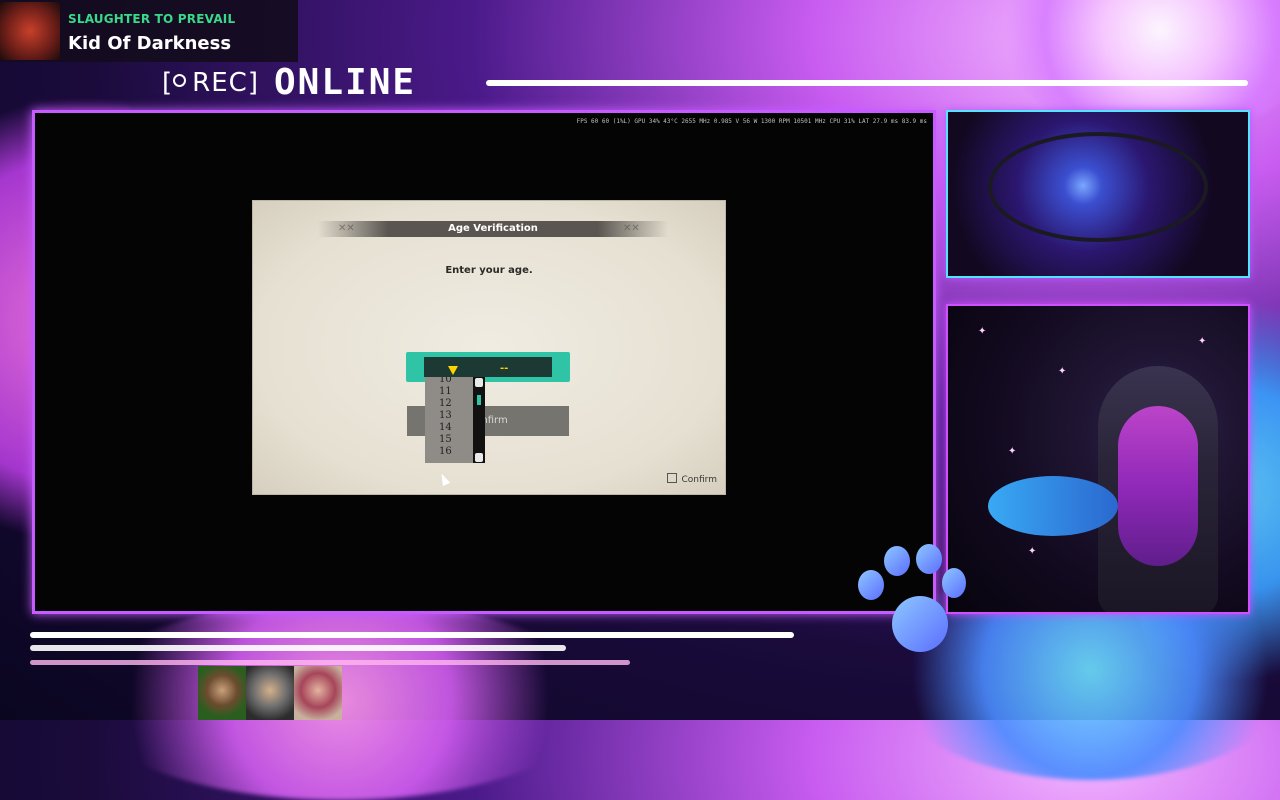 The width and height of the screenshot is (1280, 800). Describe the element at coordinates (1098, 187) in the screenshot. I see `spaceship-window` at that location.